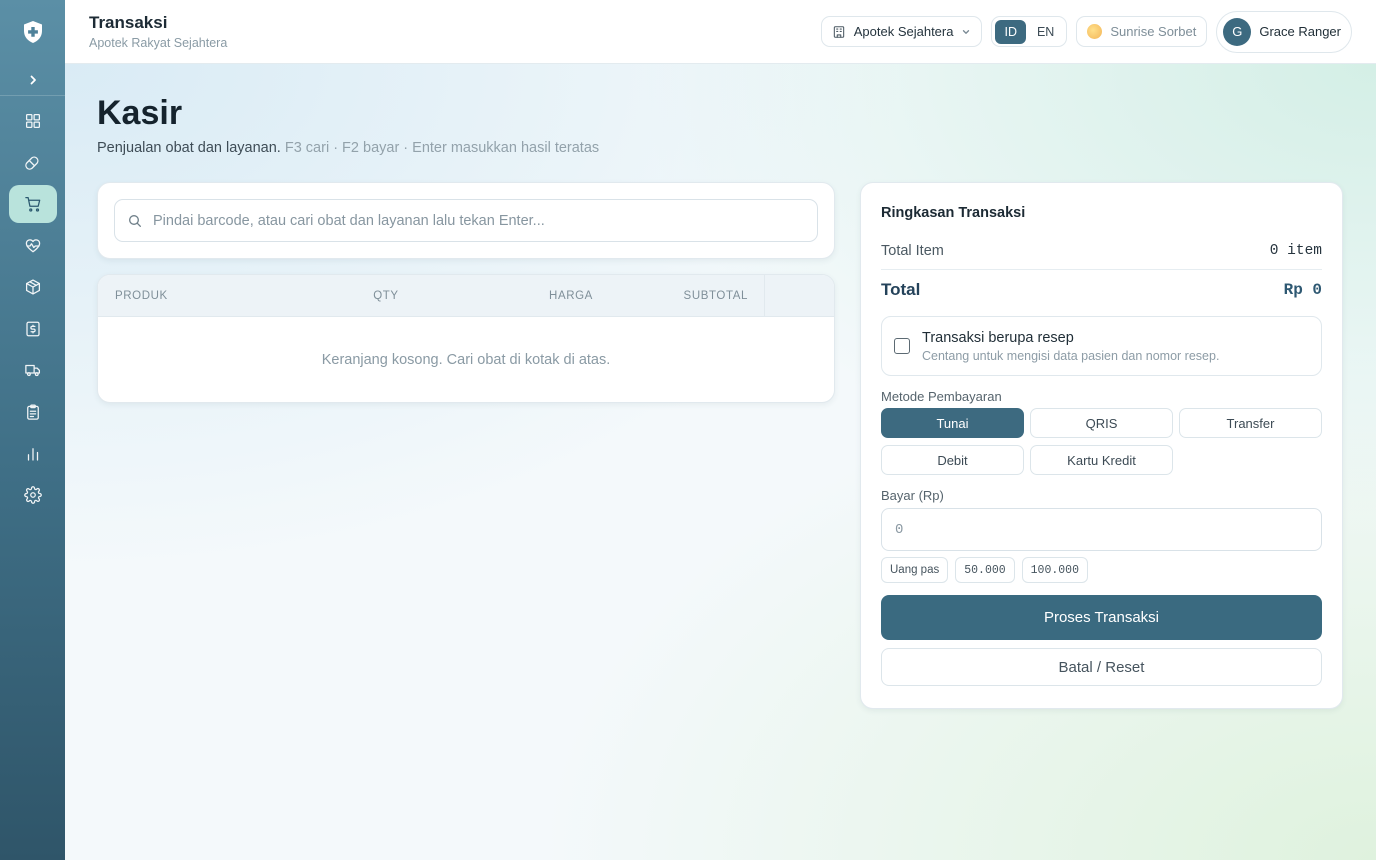  What do you see at coordinates (1101, 423) in the screenshot?
I see `payment-qris-button: QRIS` at bounding box center [1101, 423].